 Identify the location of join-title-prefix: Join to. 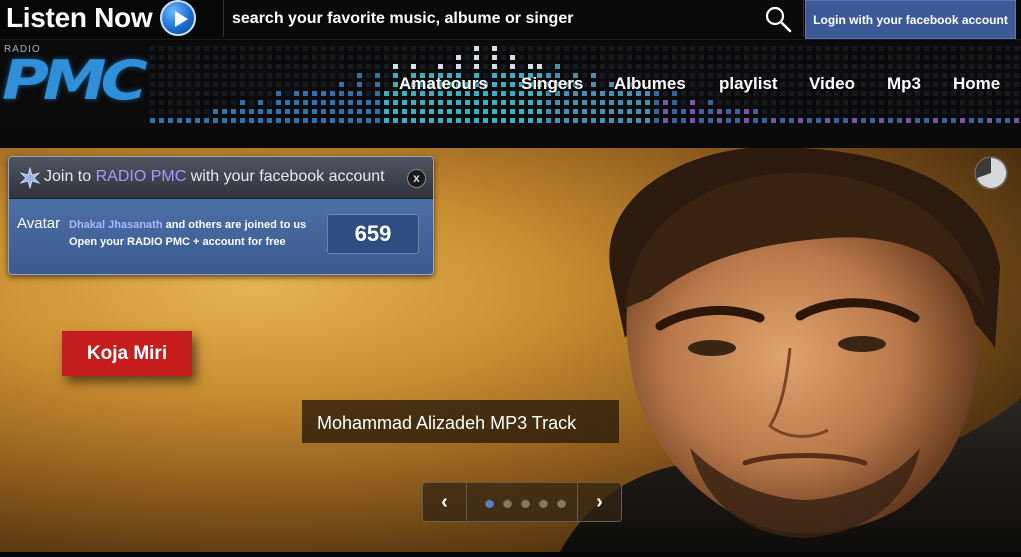
(68, 176).